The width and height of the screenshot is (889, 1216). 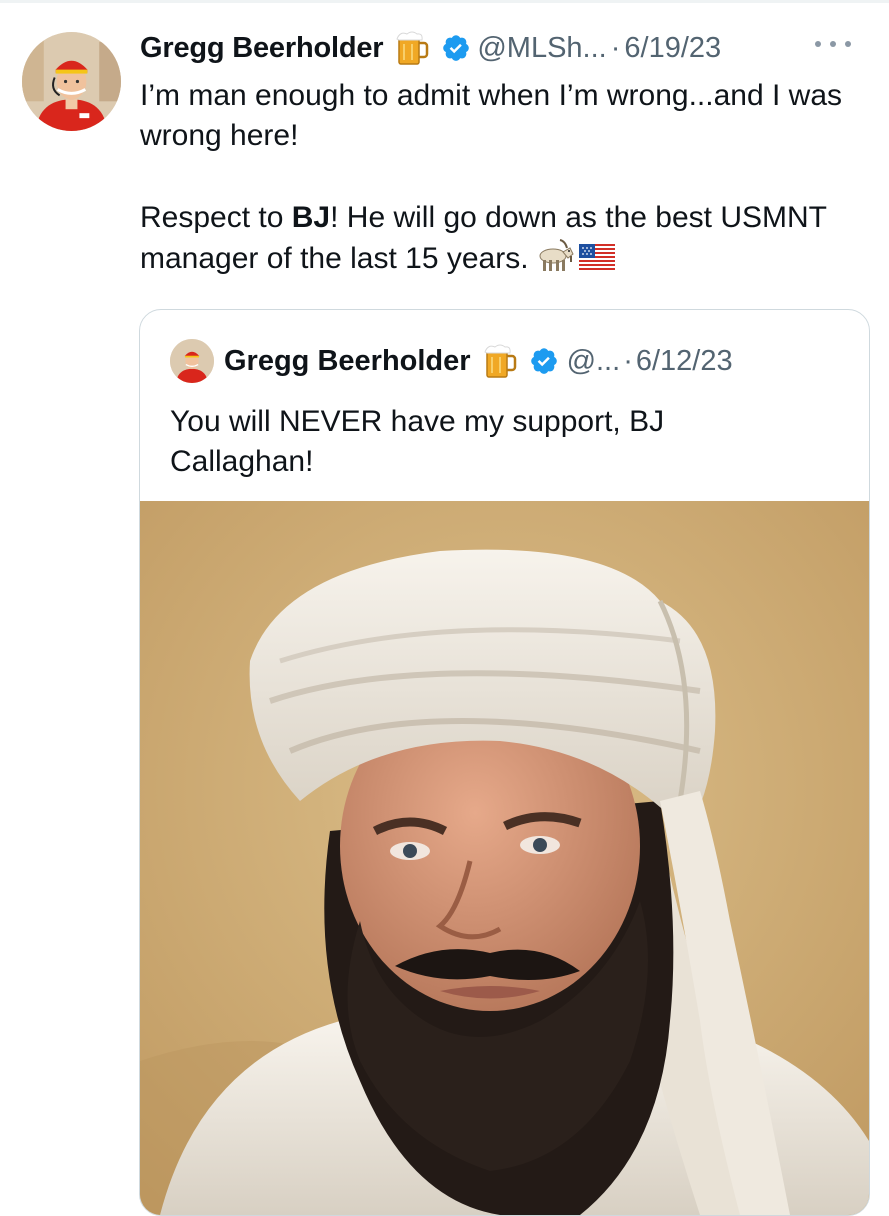 I want to click on quoted-tweet-header: Gregg Beerholder @... · 6/12/23, so click(x=451, y=361).